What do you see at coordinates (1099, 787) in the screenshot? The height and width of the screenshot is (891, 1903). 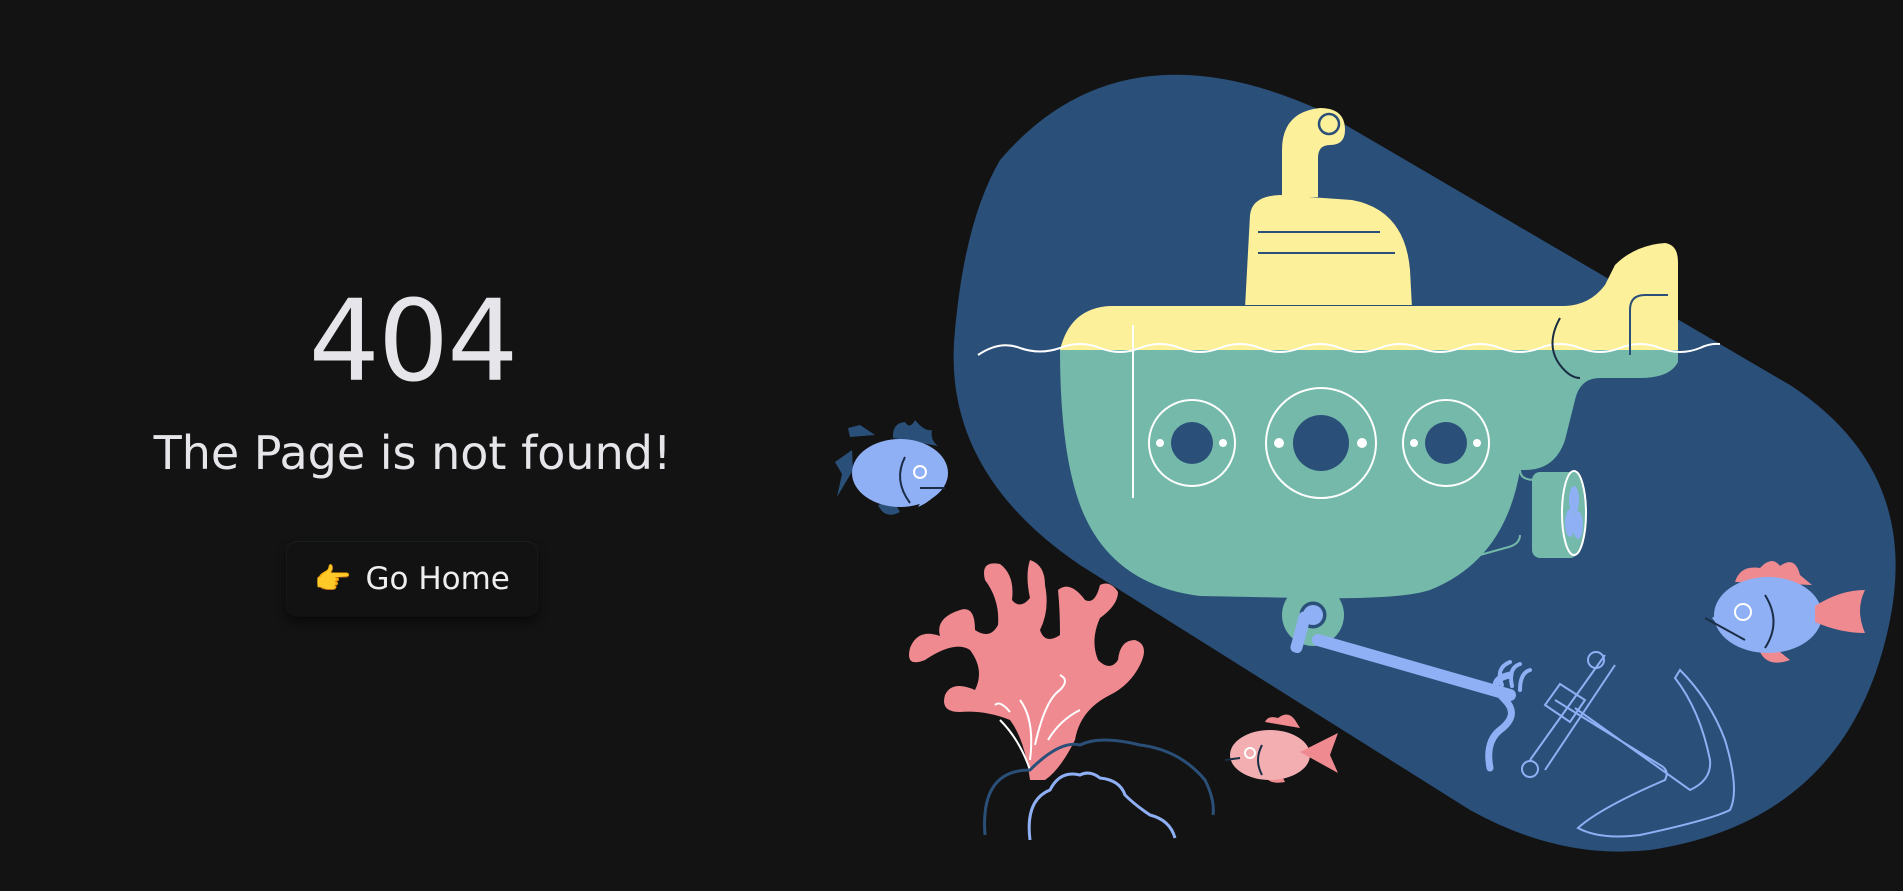 I see `rock` at bounding box center [1099, 787].